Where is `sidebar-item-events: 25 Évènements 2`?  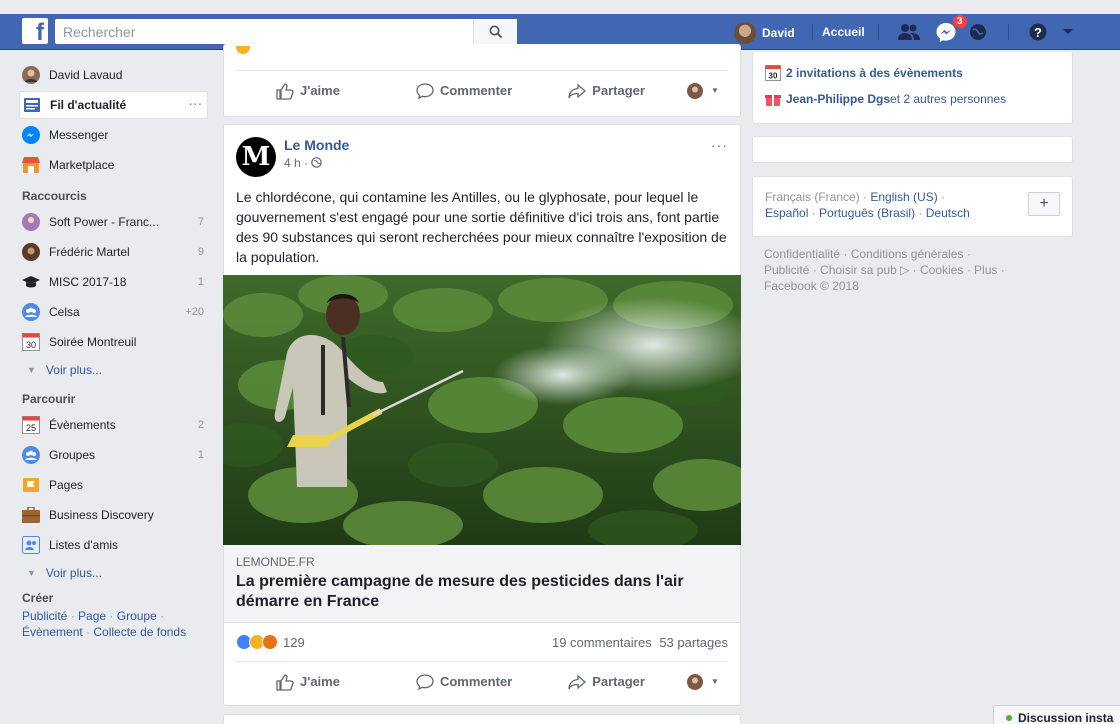 sidebar-item-events: 25 Évènements 2 is located at coordinates (115, 425).